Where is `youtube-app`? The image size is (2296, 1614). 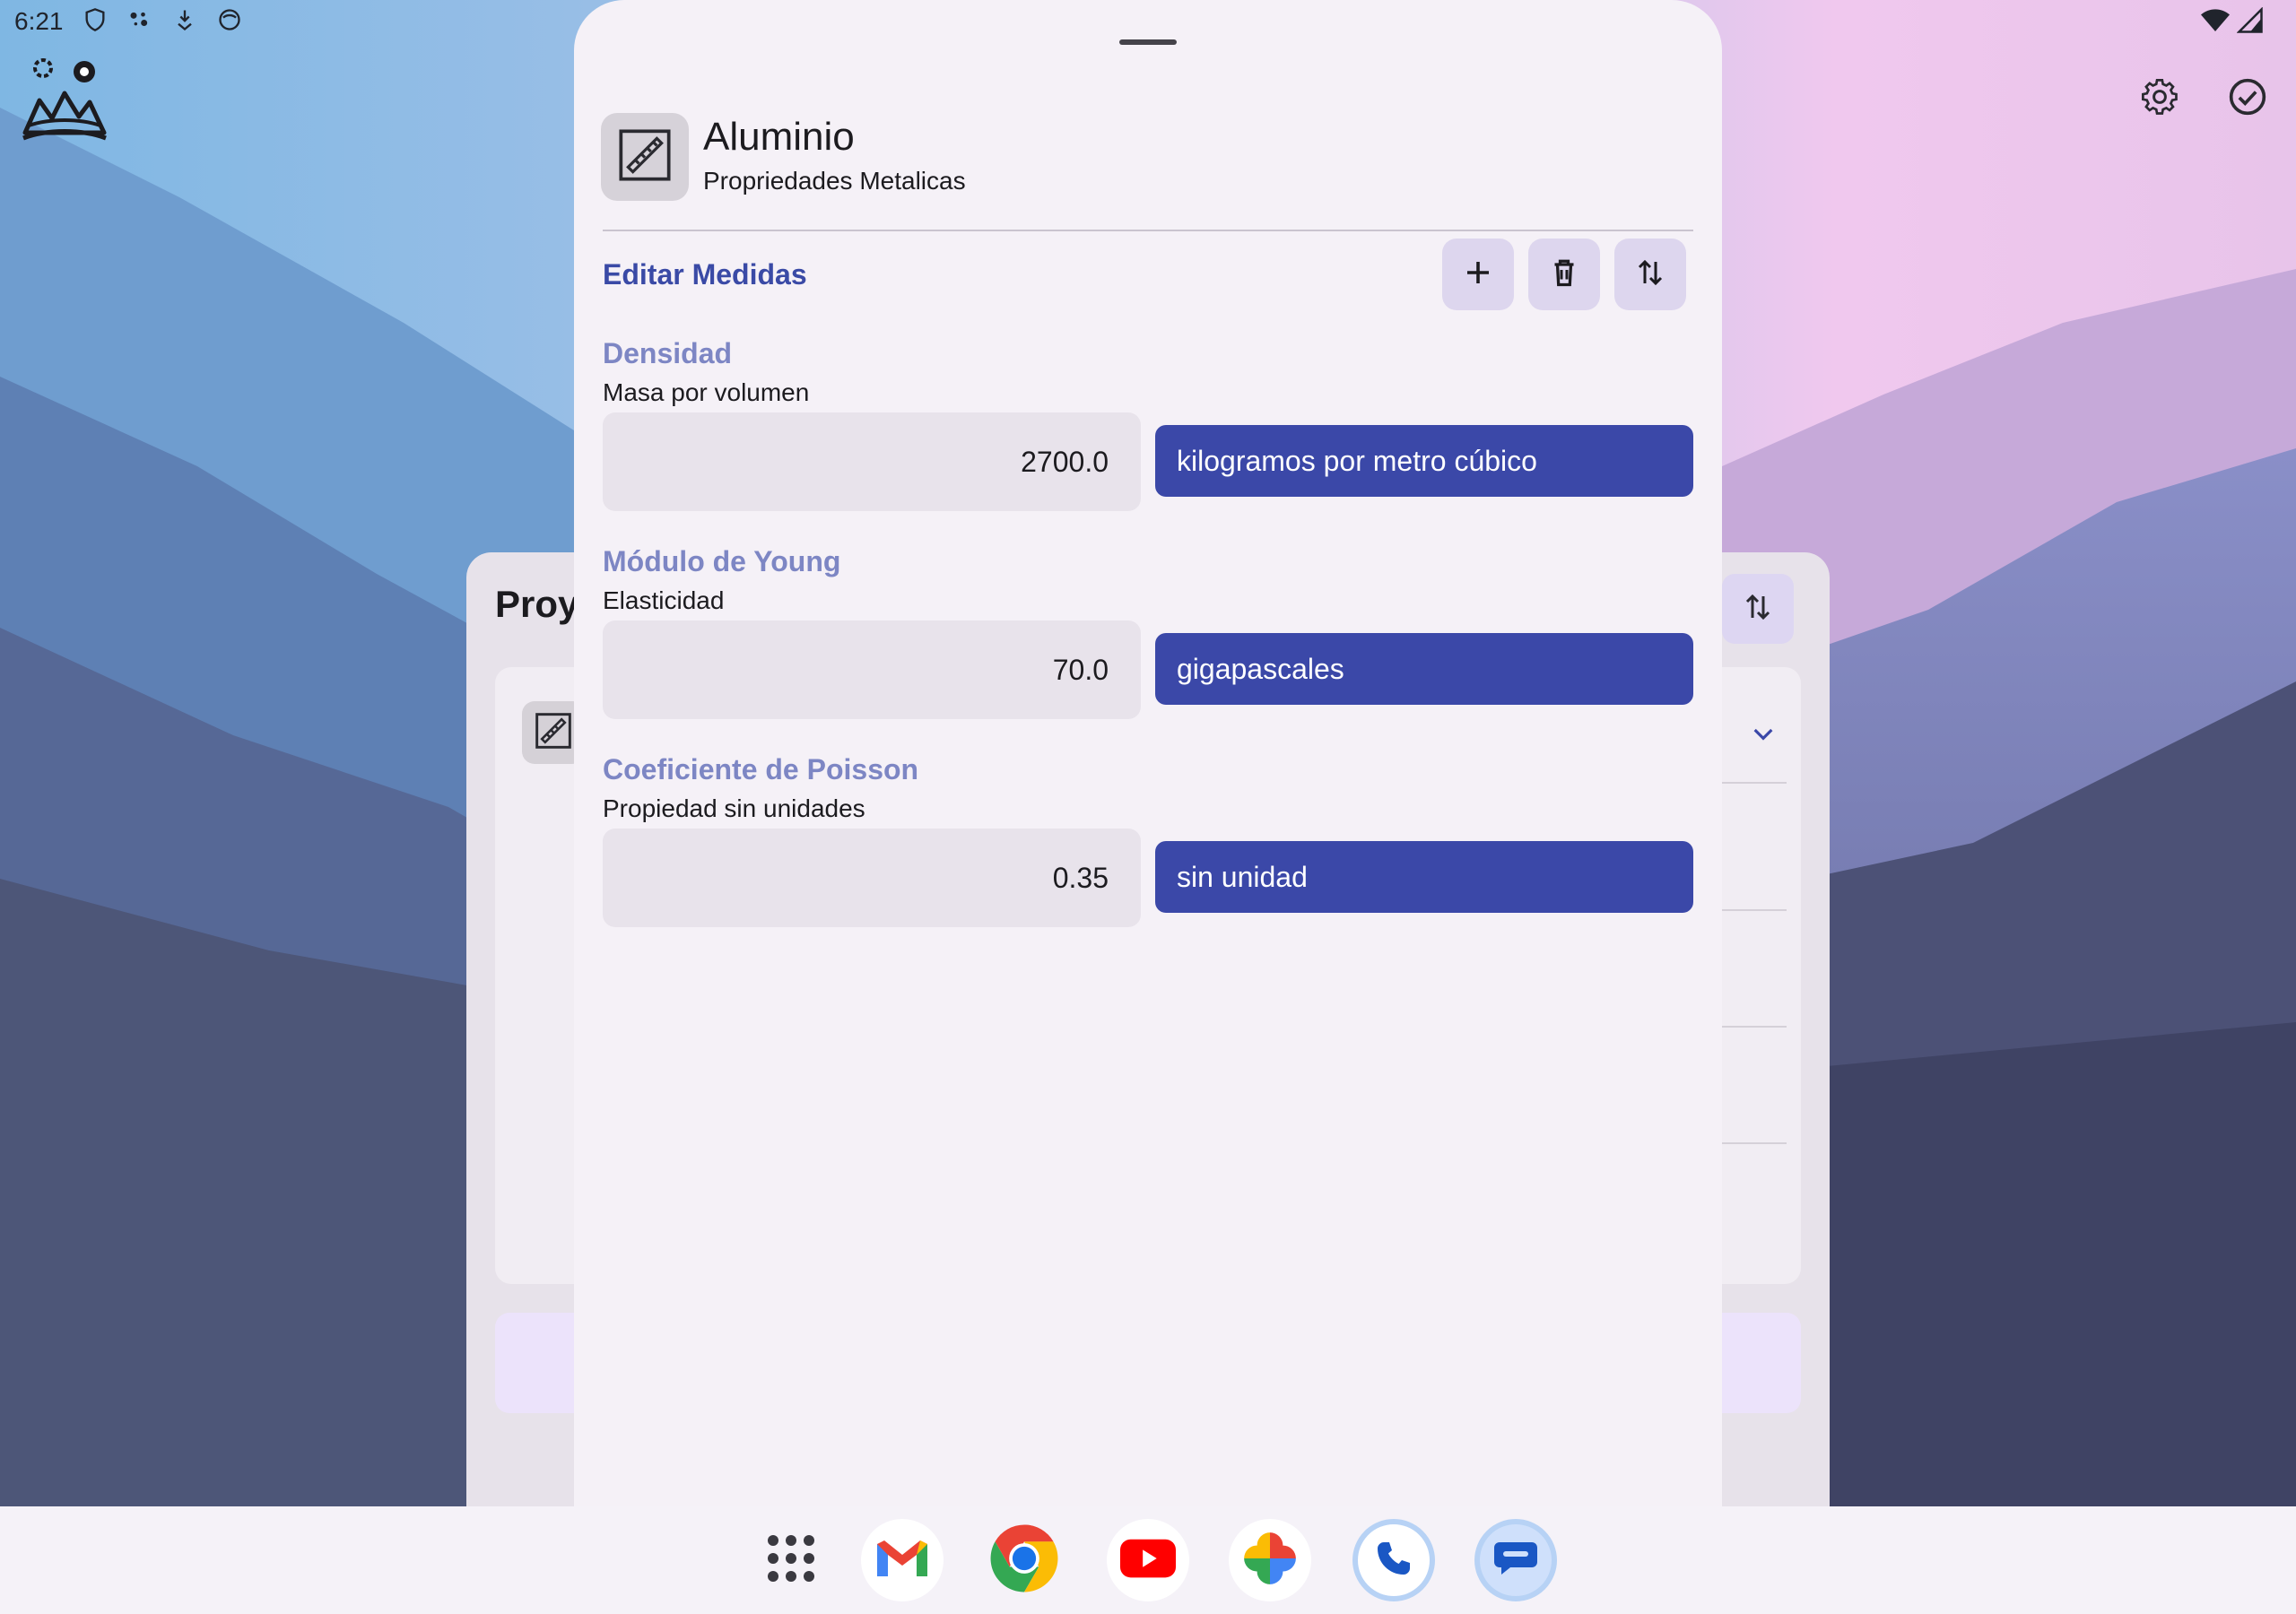 youtube-app is located at coordinates (1148, 1560).